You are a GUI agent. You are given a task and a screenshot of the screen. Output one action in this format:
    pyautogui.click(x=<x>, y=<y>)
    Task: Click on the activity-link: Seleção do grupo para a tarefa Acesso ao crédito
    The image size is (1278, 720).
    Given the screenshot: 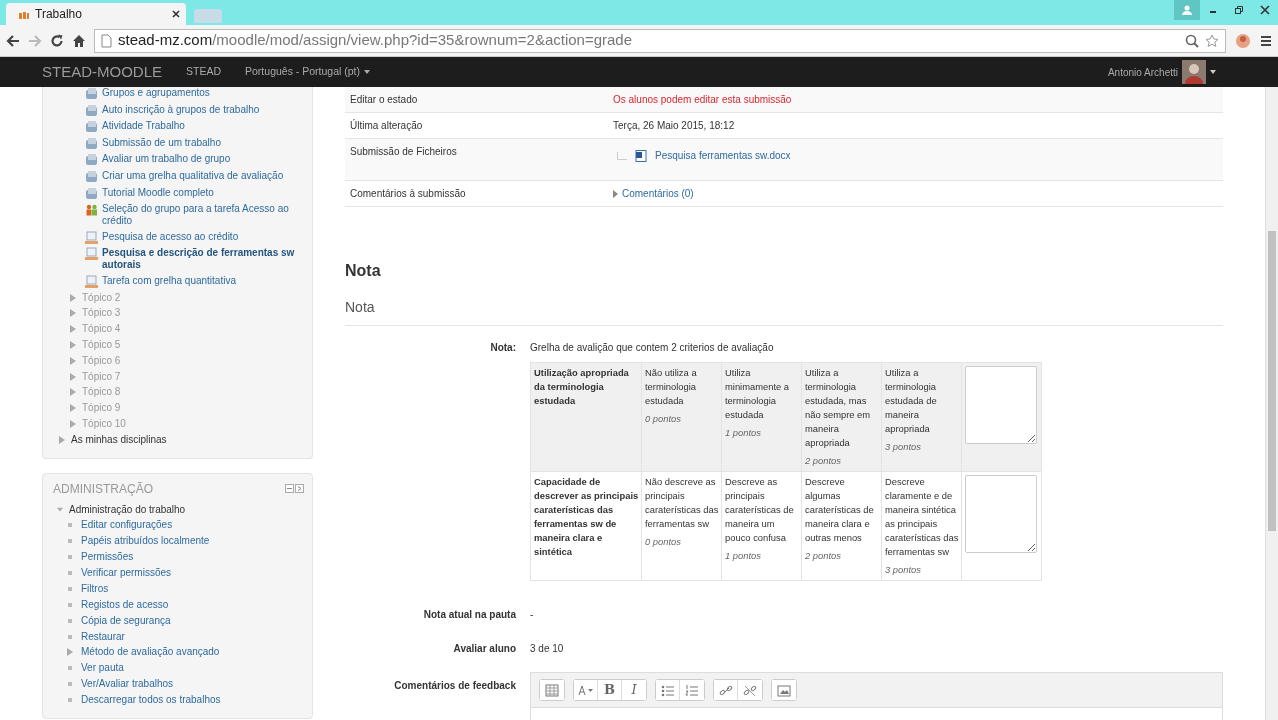 What is the action you would take?
    pyautogui.click(x=203, y=215)
    